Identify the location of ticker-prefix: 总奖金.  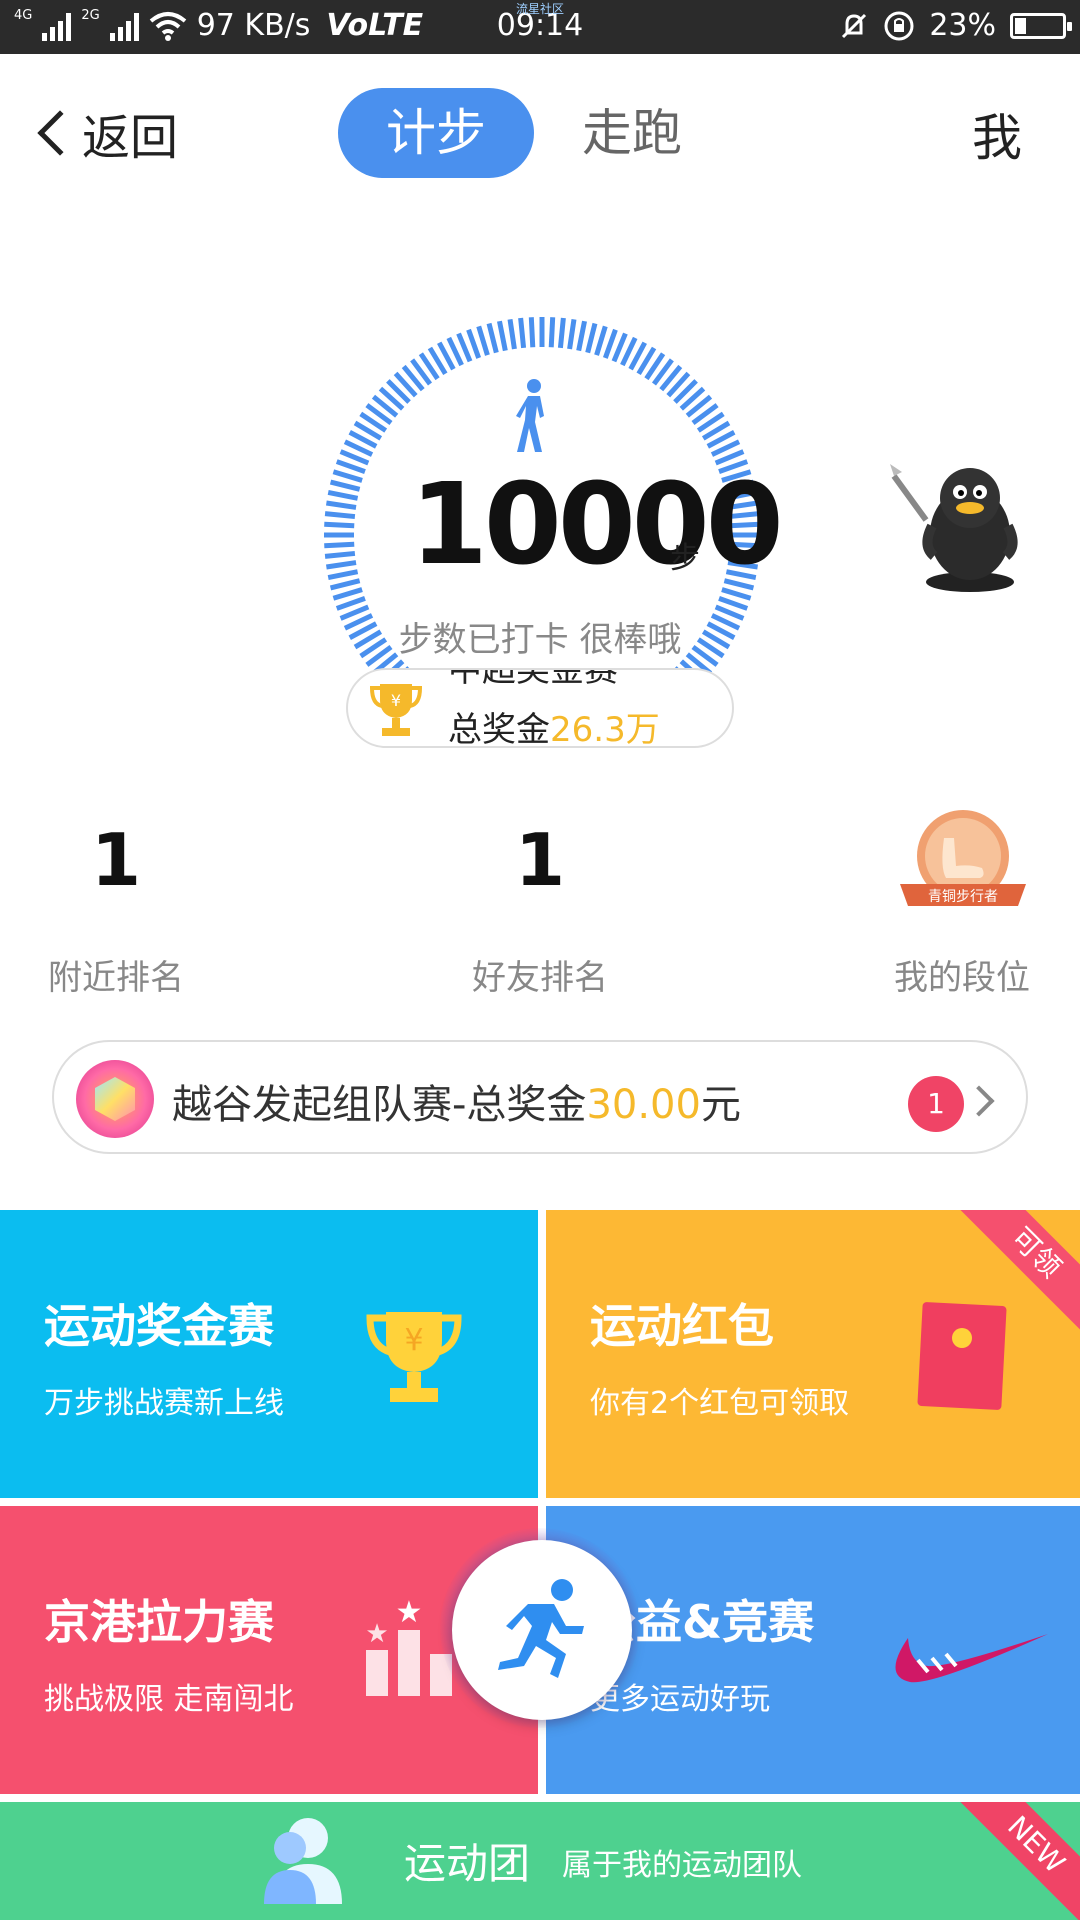
(499, 729).